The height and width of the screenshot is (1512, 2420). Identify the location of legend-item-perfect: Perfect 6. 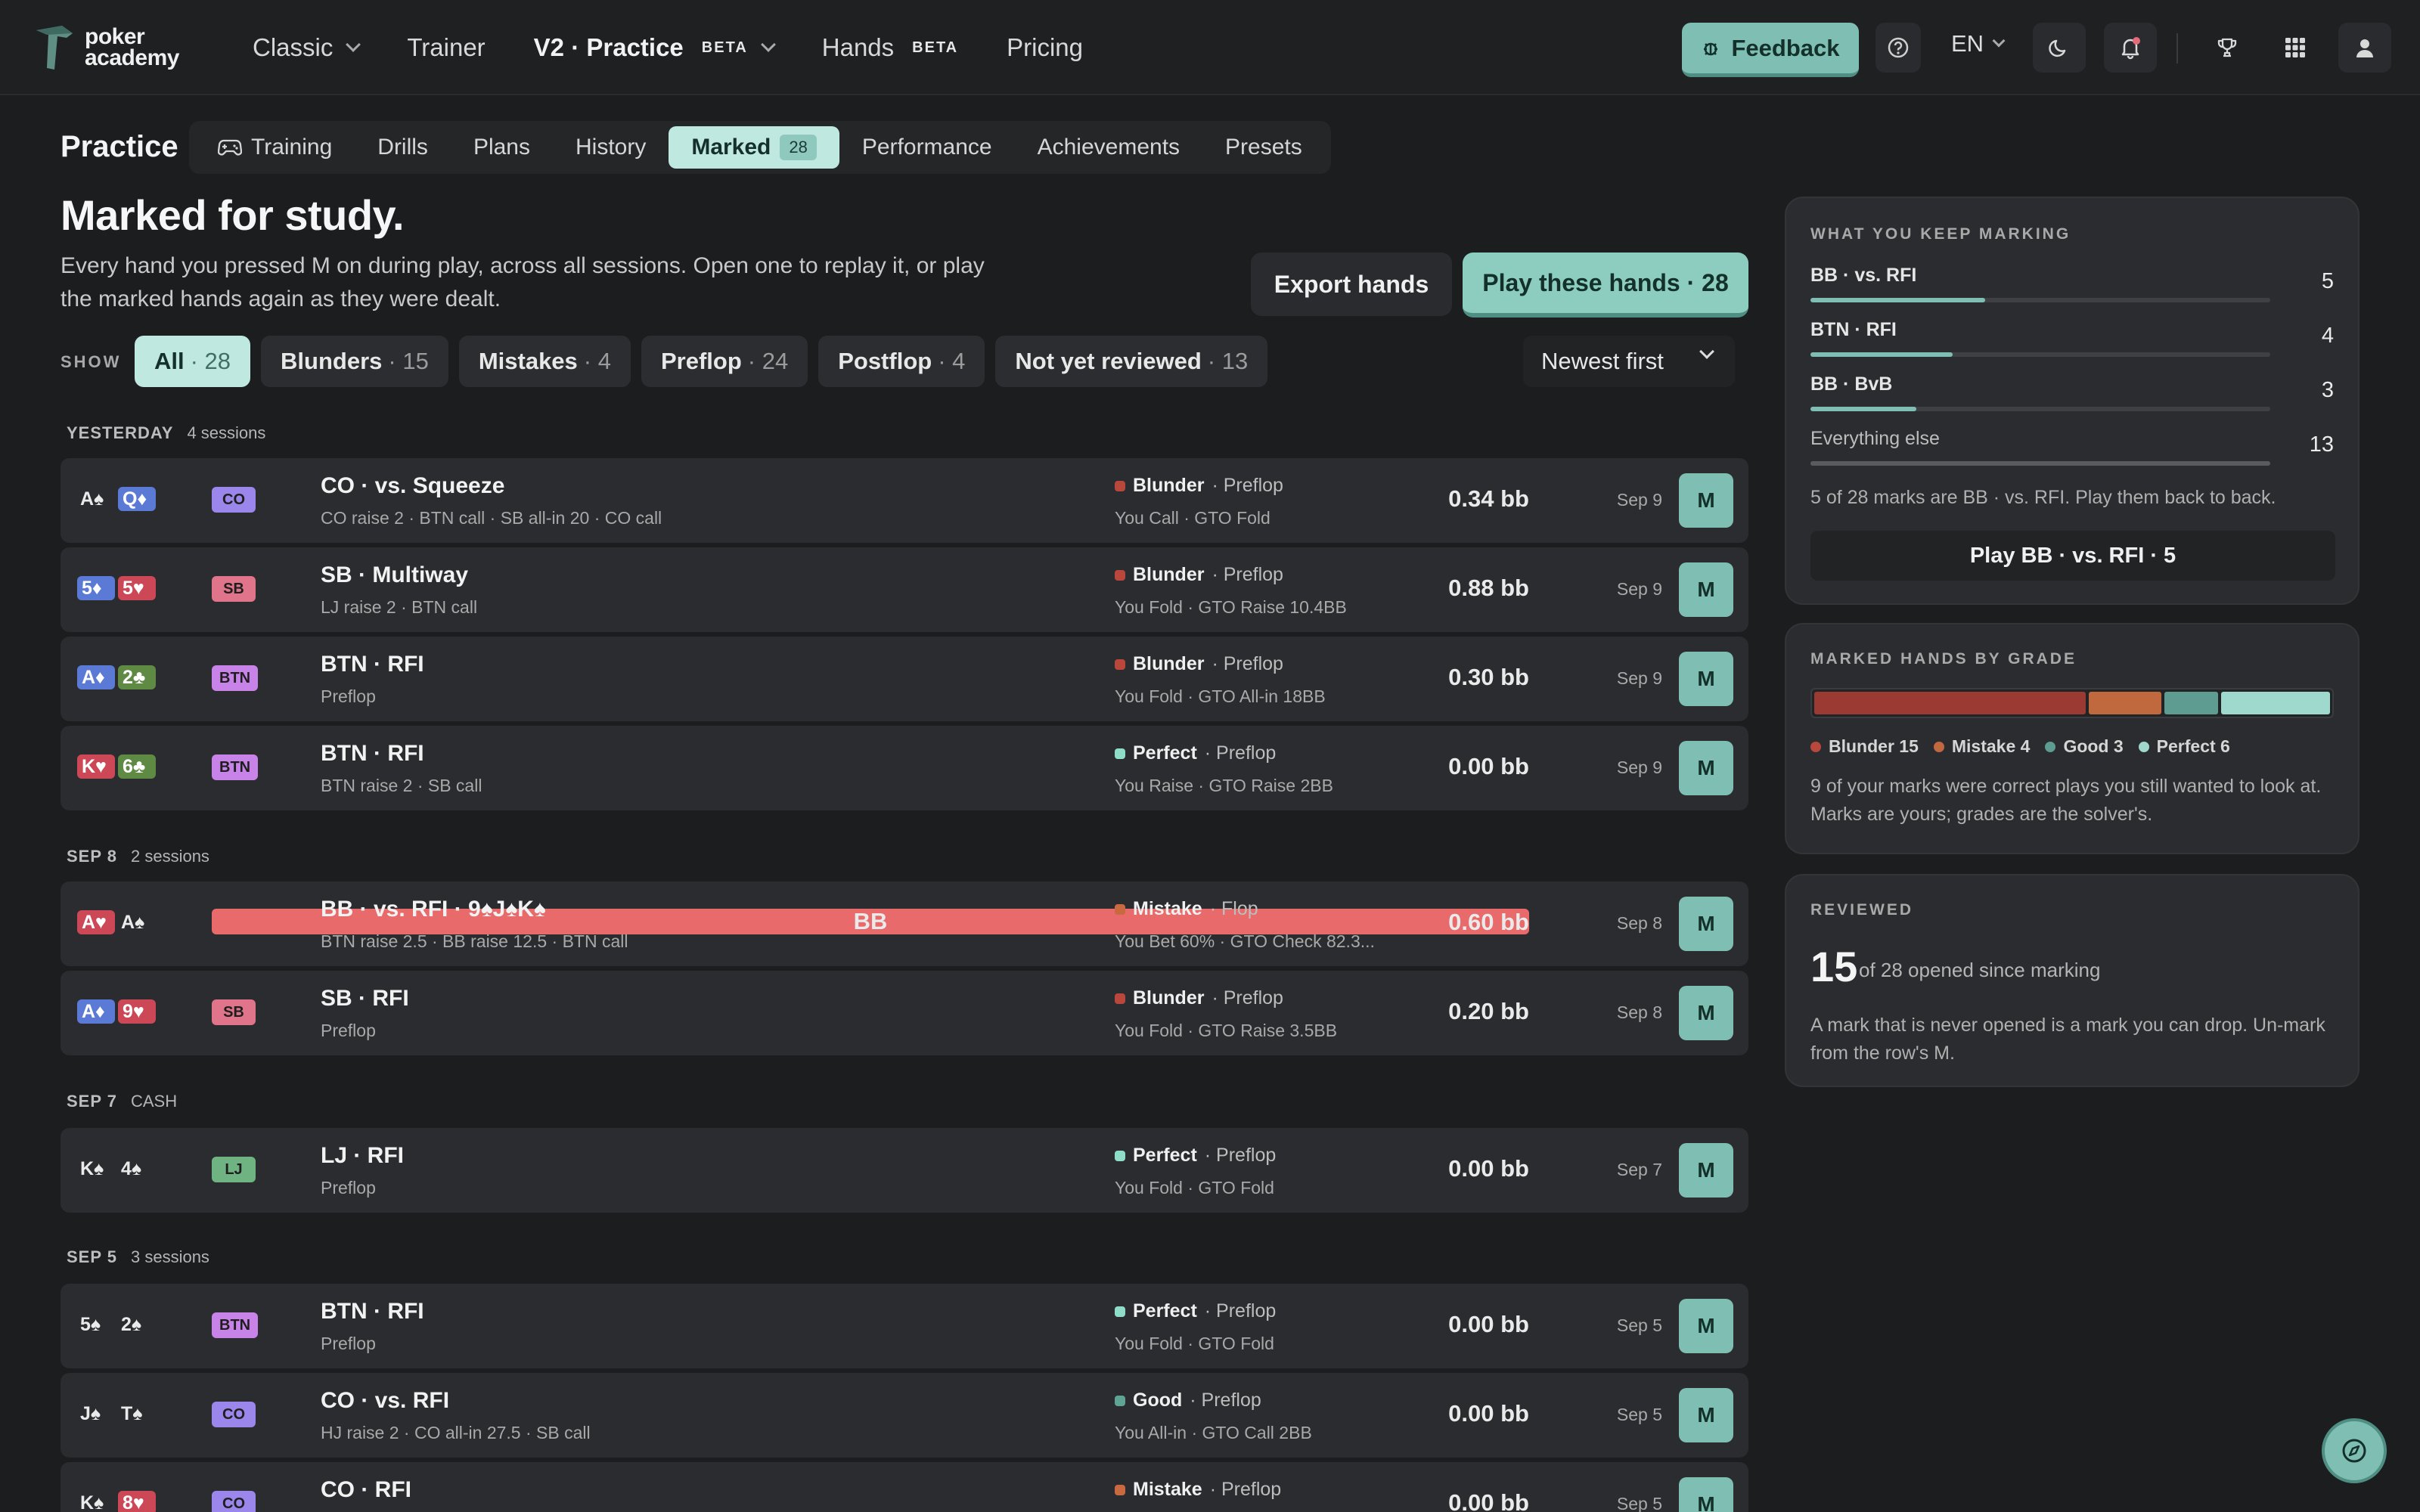
(2184, 746).